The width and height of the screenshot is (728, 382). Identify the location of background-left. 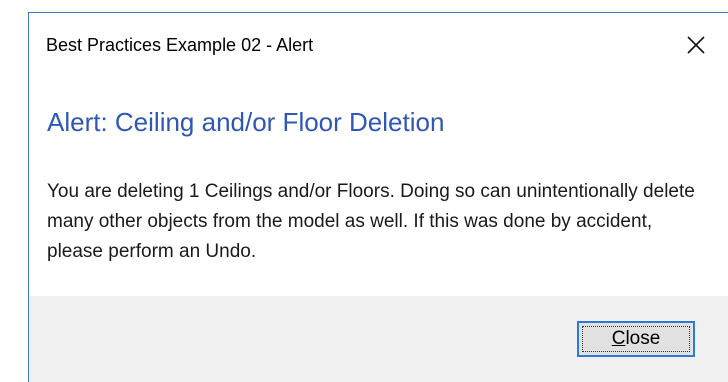
(14, 191).